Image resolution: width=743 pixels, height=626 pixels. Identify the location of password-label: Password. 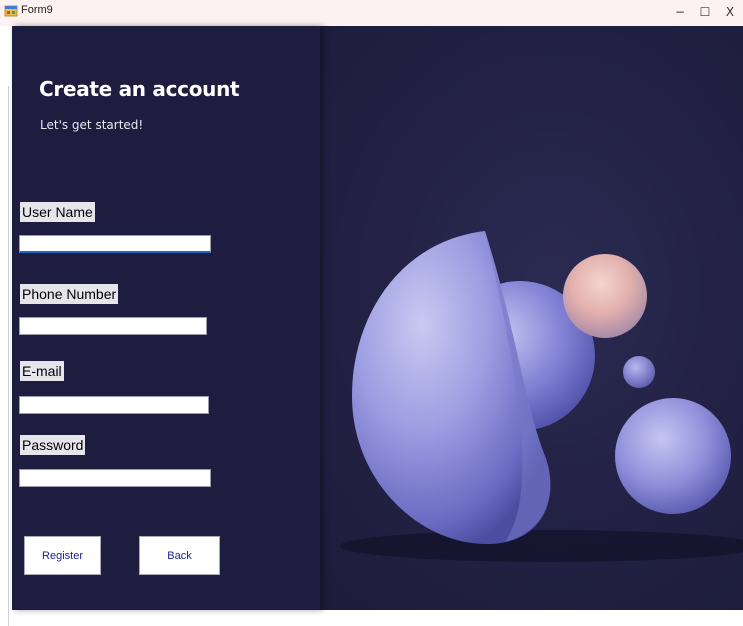
(53, 445).